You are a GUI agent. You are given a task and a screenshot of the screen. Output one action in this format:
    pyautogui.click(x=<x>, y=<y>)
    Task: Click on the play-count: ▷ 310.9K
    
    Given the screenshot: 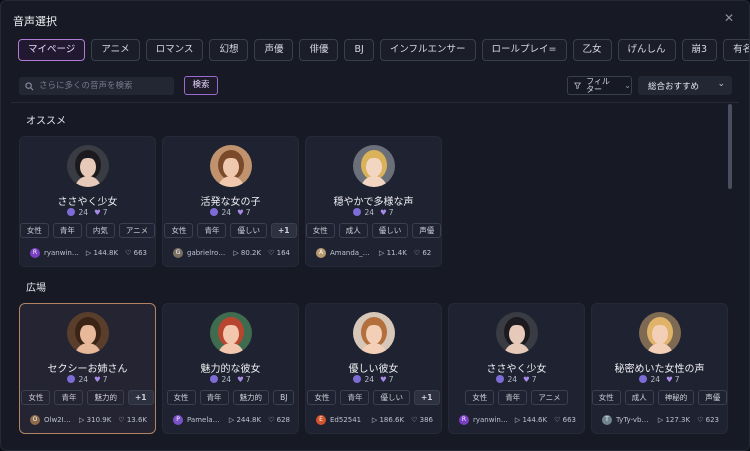 What is the action you would take?
    pyautogui.click(x=95, y=420)
    